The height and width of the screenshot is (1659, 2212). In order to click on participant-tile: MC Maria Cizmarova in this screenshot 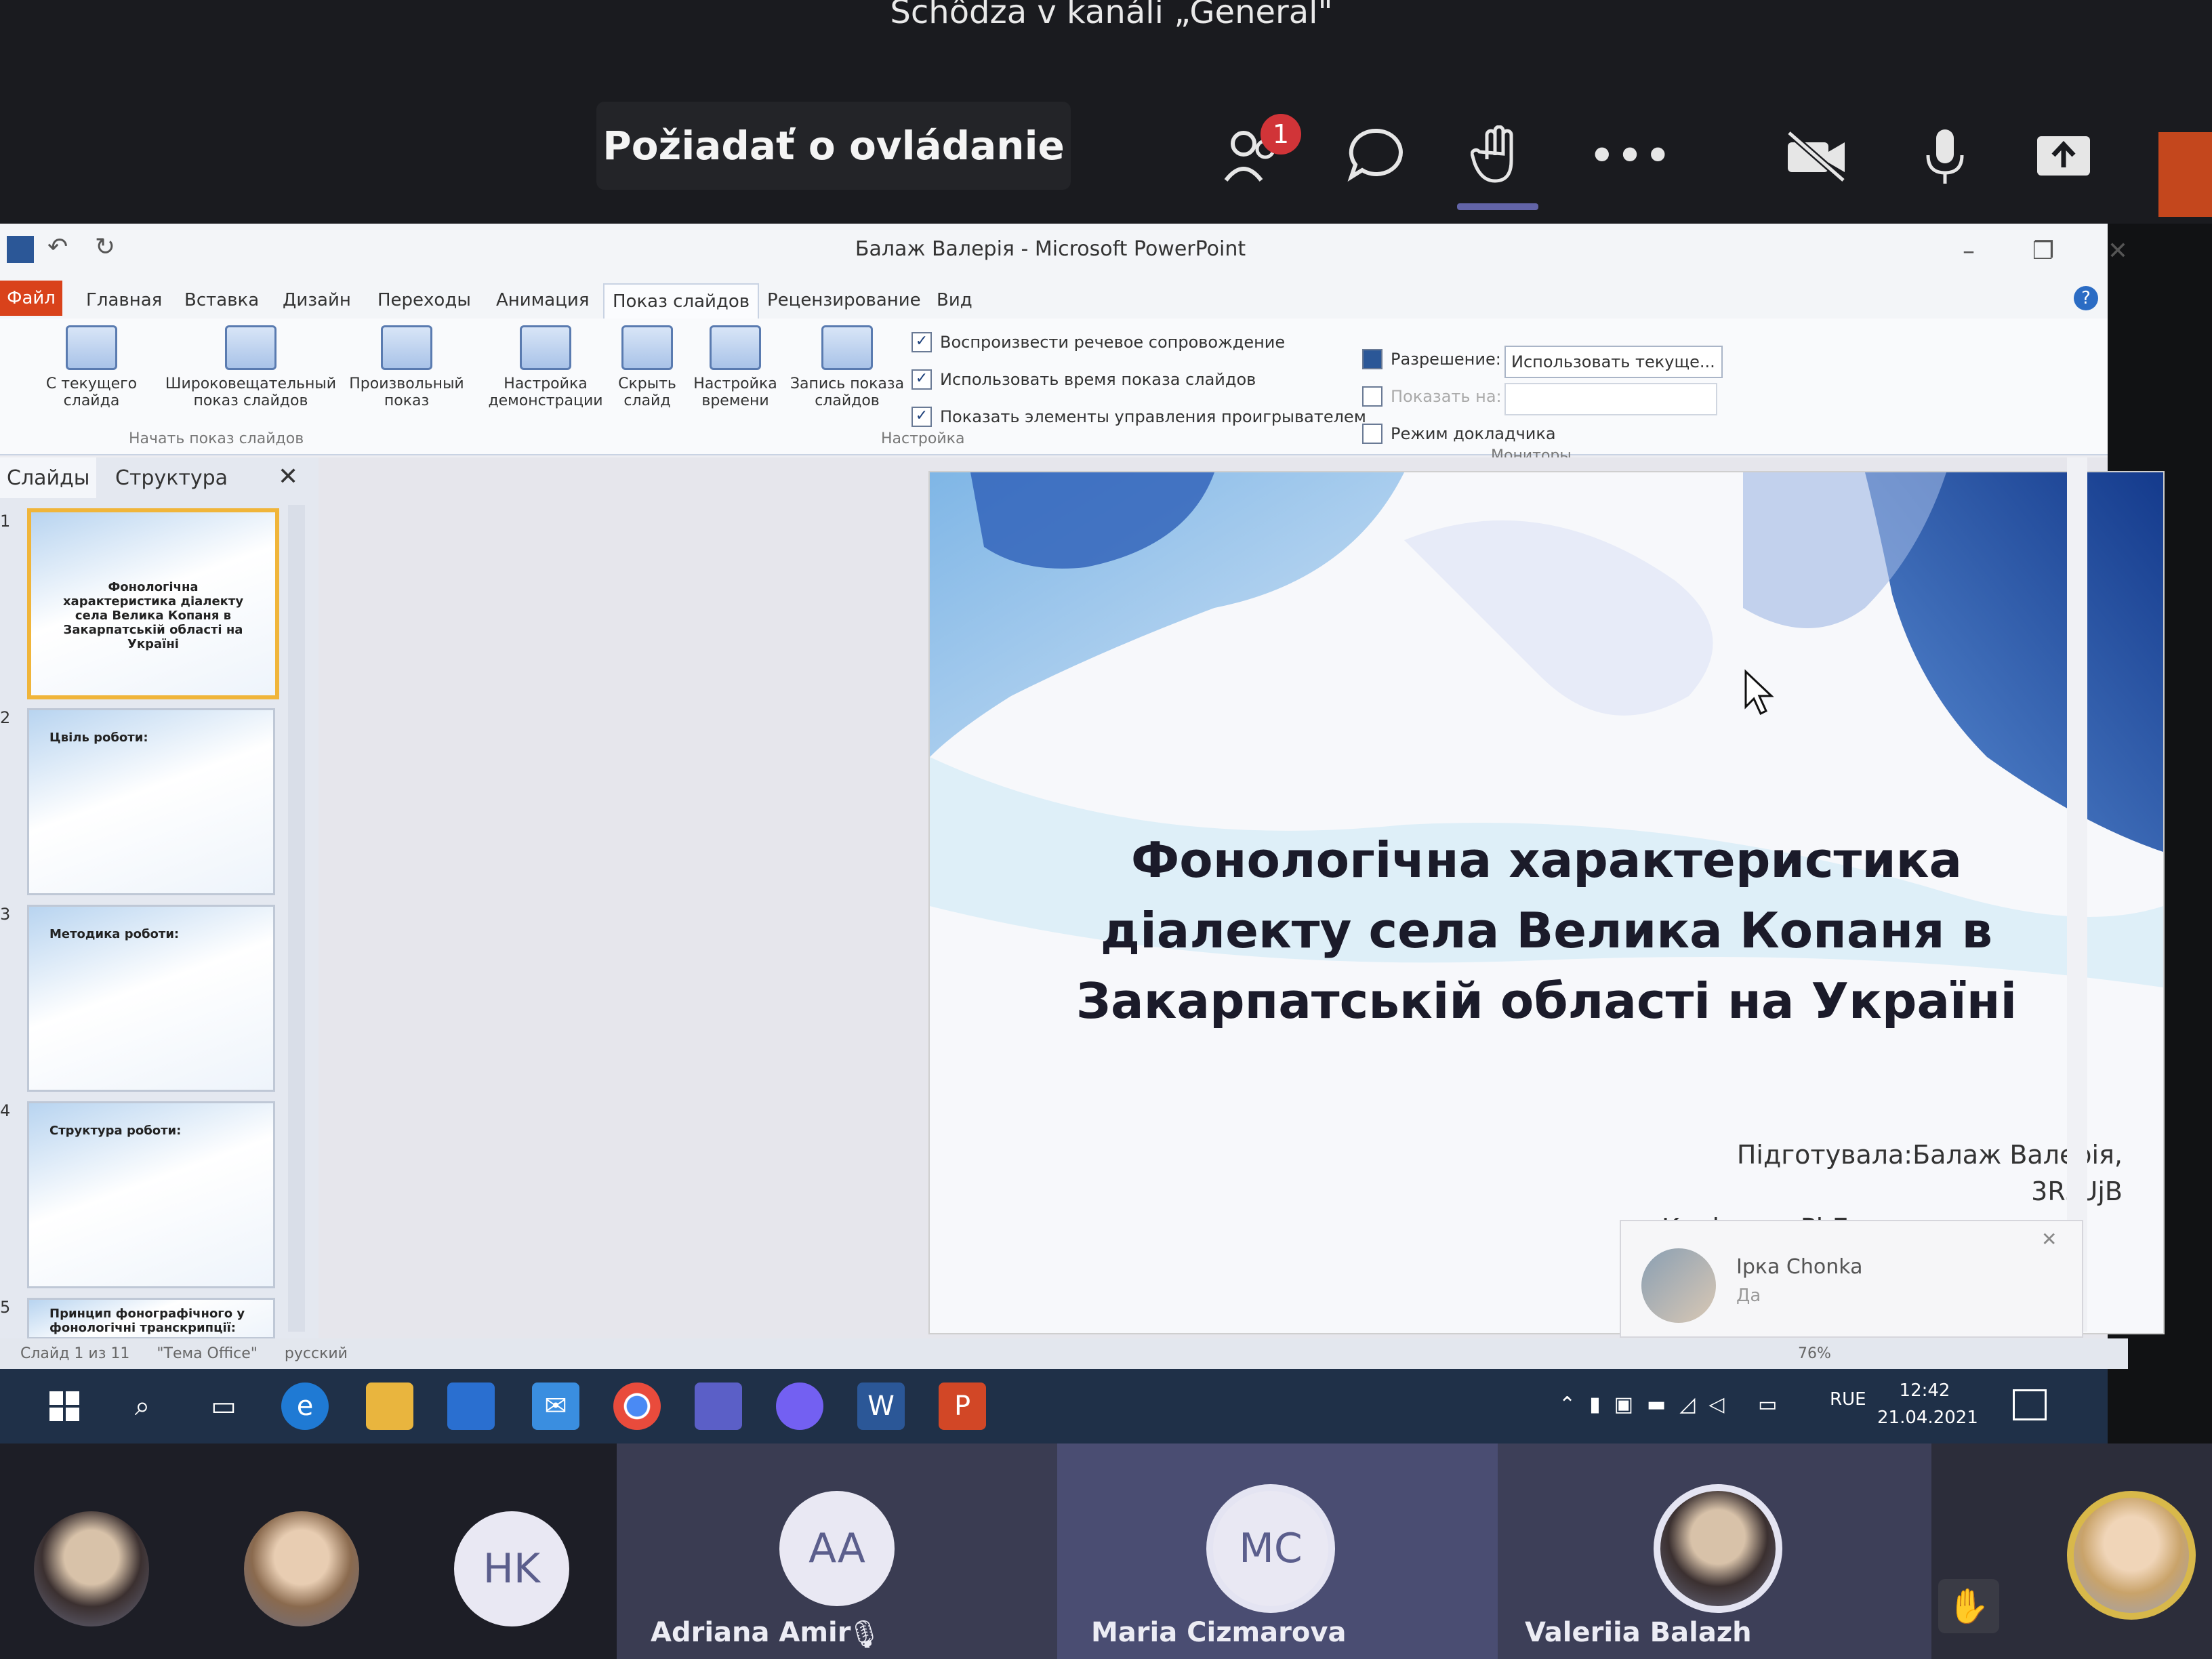, I will do `click(1277, 1551)`.